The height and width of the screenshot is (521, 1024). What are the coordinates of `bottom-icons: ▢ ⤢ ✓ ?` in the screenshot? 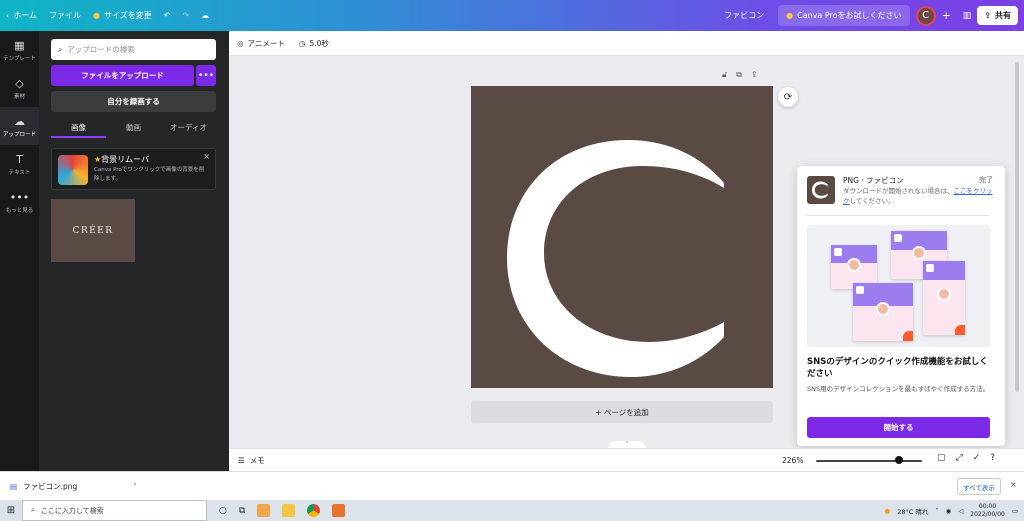 It's located at (966, 458).